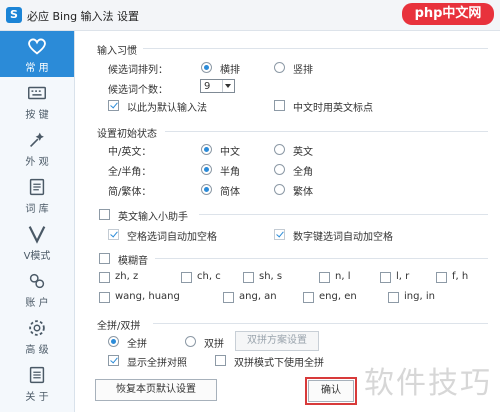  What do you see at coordinates (271, 276) in the screenshot?
I see `fuzzy-sh-s-label: sh, s` at bounding box center [271, 276].